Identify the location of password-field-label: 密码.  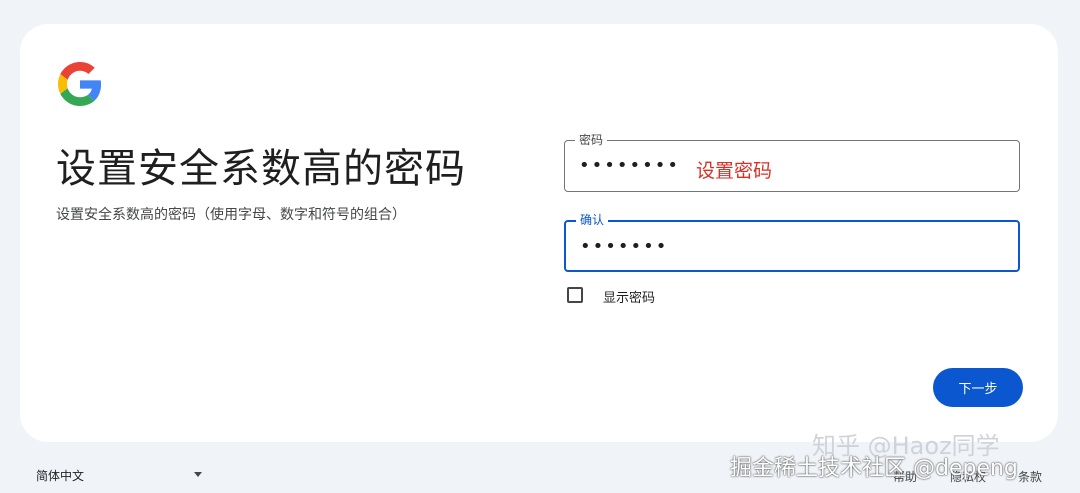
(591, 140).